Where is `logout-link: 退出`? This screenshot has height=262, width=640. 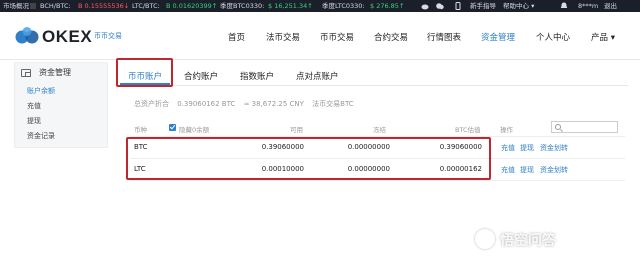
logout-link: 退出 is located at coordinates (610, 6).